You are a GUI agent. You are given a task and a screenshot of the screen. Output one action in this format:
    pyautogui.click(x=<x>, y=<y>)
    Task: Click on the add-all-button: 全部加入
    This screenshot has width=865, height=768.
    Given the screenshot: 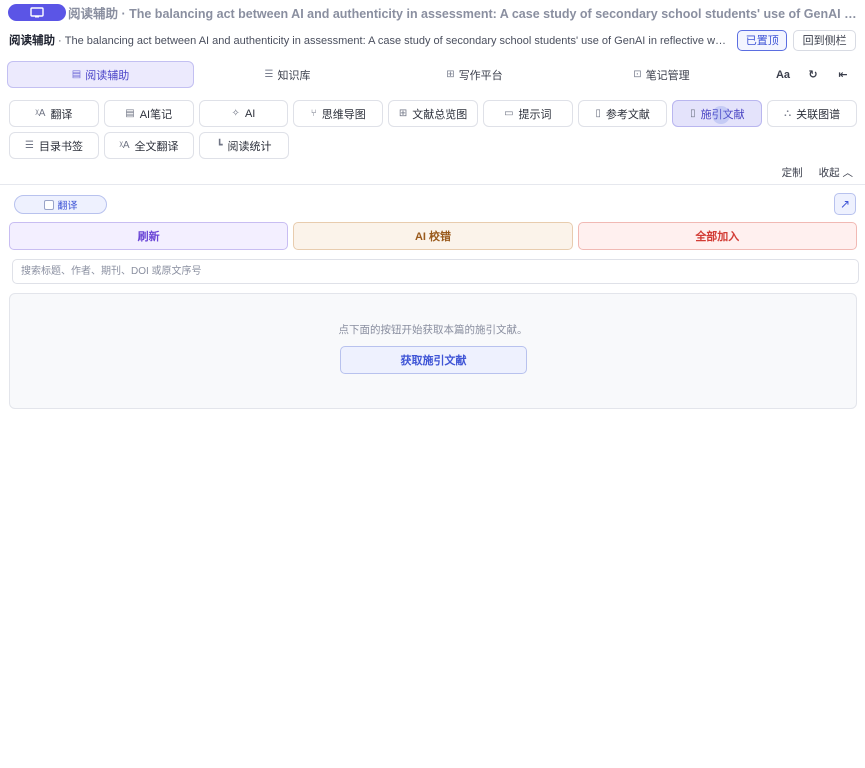 What is the action you would take?
    pyautogui.click(x=717, y=236)
    